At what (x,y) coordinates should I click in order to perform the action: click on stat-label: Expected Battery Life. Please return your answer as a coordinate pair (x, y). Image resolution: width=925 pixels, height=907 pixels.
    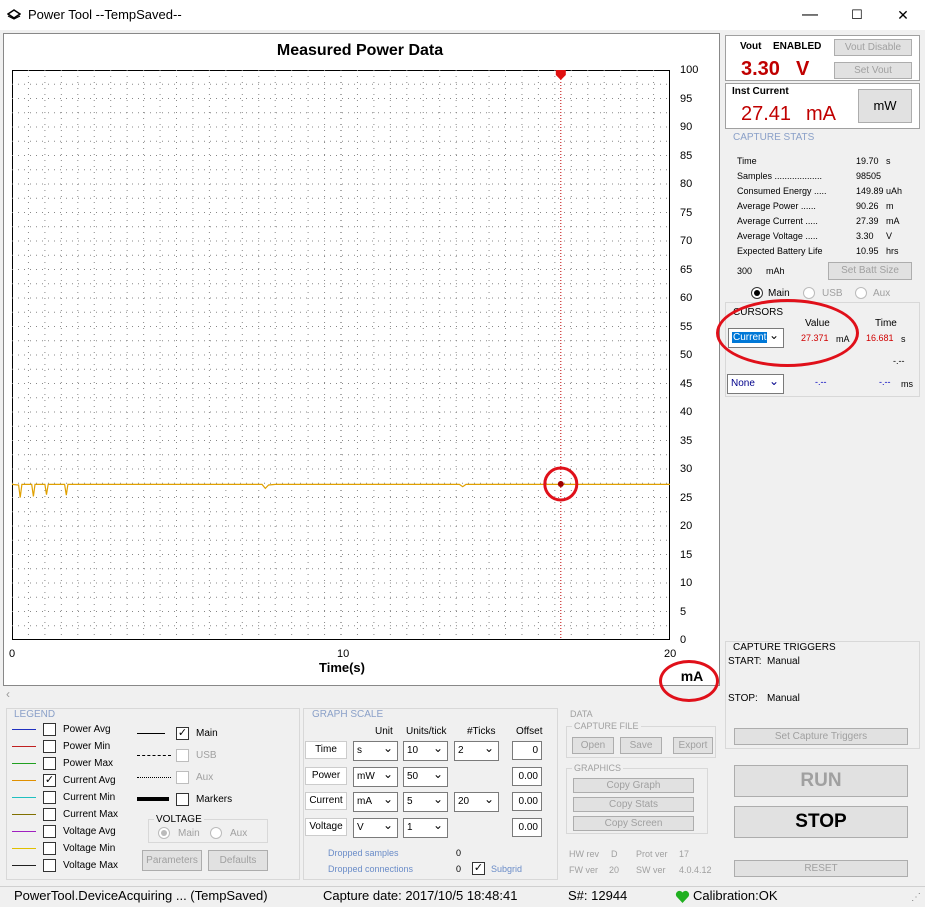
    Looking at the image, I should click on (780, 251).